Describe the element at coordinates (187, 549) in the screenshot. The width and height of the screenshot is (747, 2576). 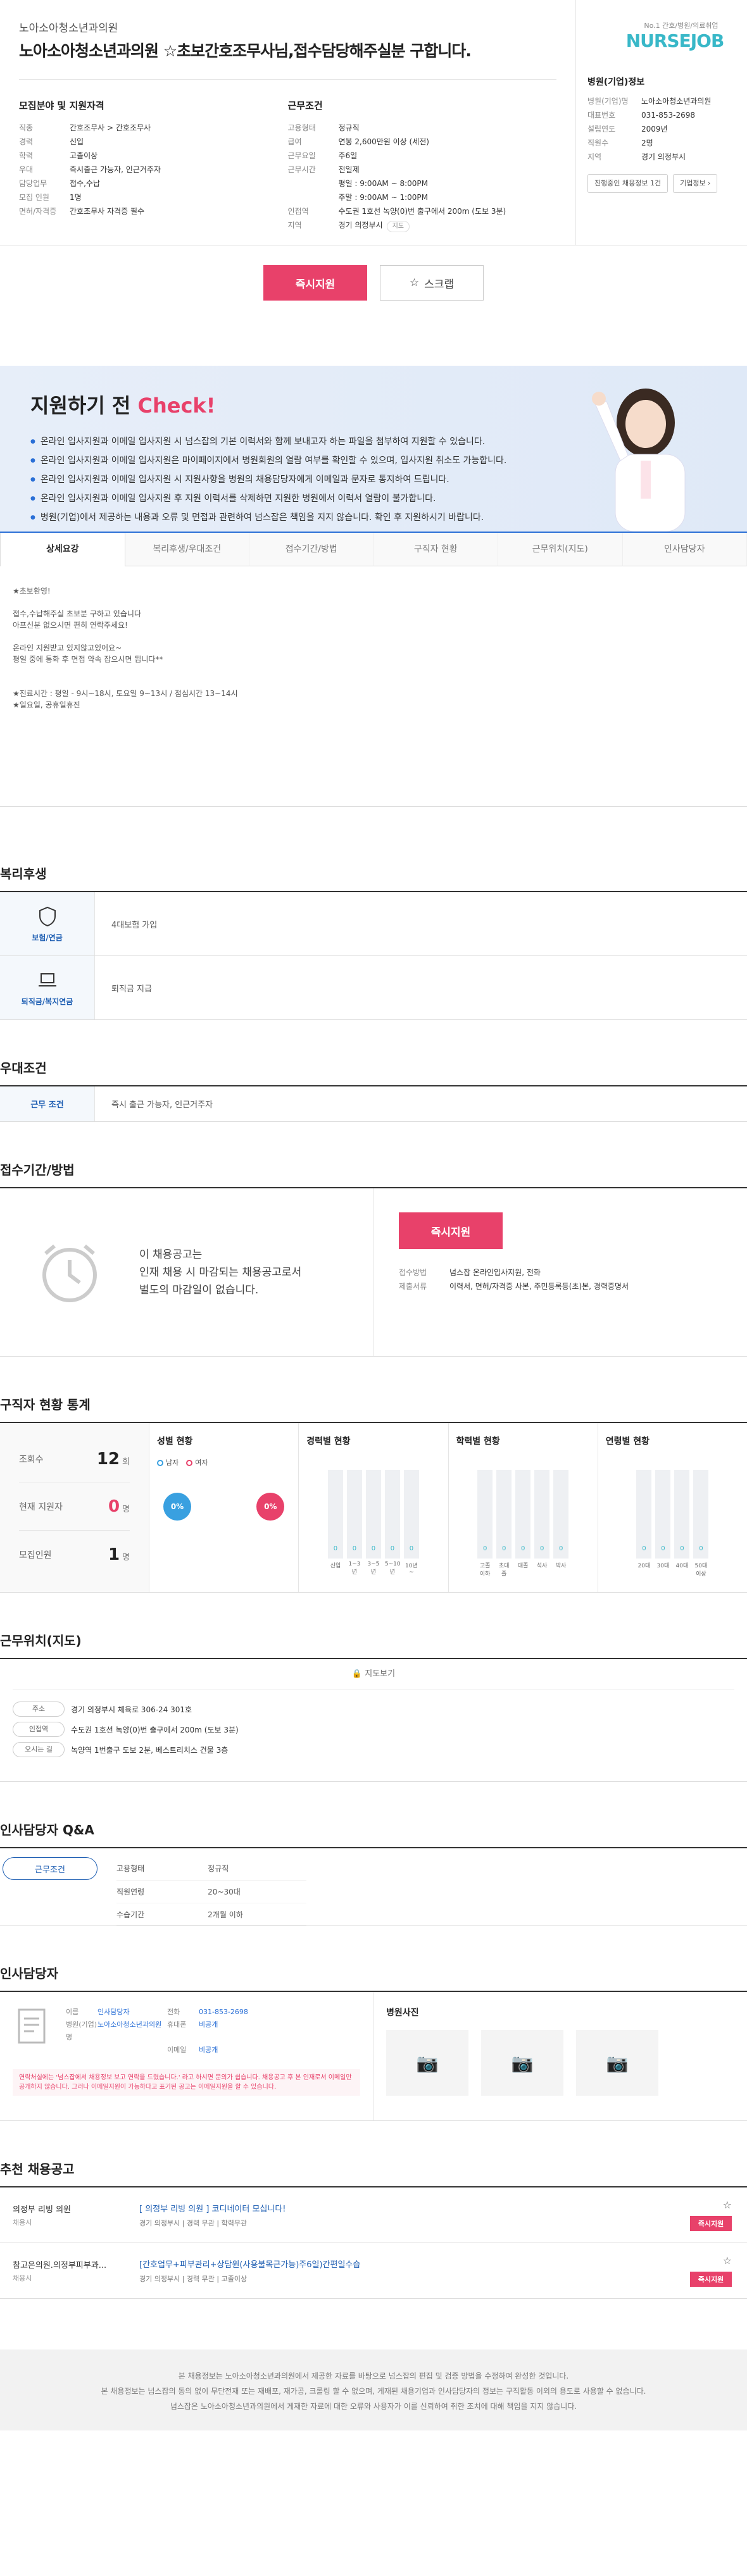
I see `tab-benefits: 복리후생/우대조건` at that location.